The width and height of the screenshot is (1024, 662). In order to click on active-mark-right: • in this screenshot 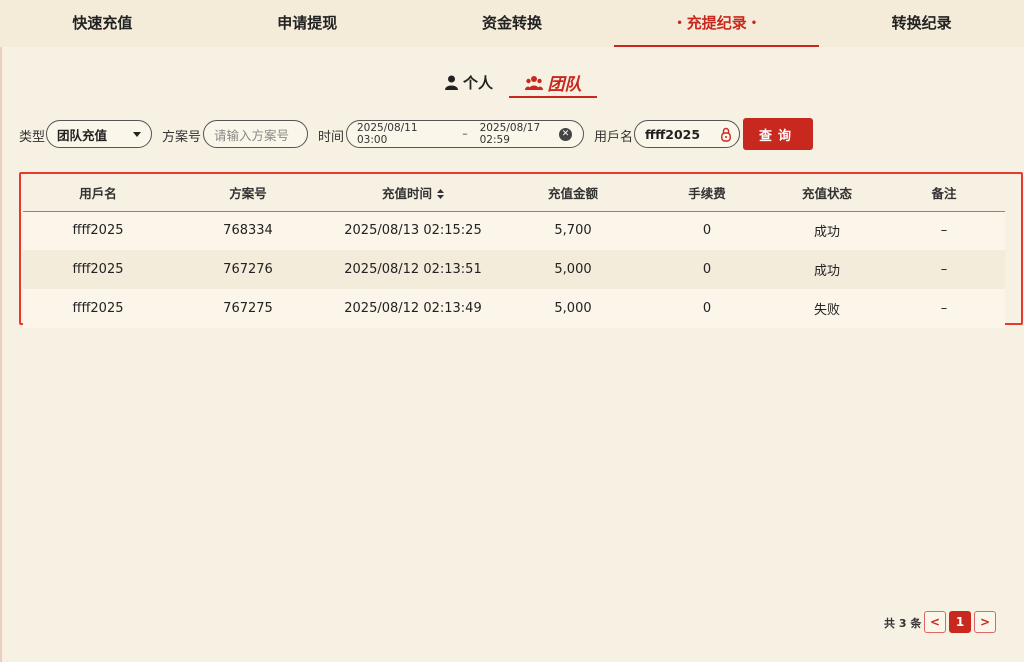, I will do `click(754, 23)`.